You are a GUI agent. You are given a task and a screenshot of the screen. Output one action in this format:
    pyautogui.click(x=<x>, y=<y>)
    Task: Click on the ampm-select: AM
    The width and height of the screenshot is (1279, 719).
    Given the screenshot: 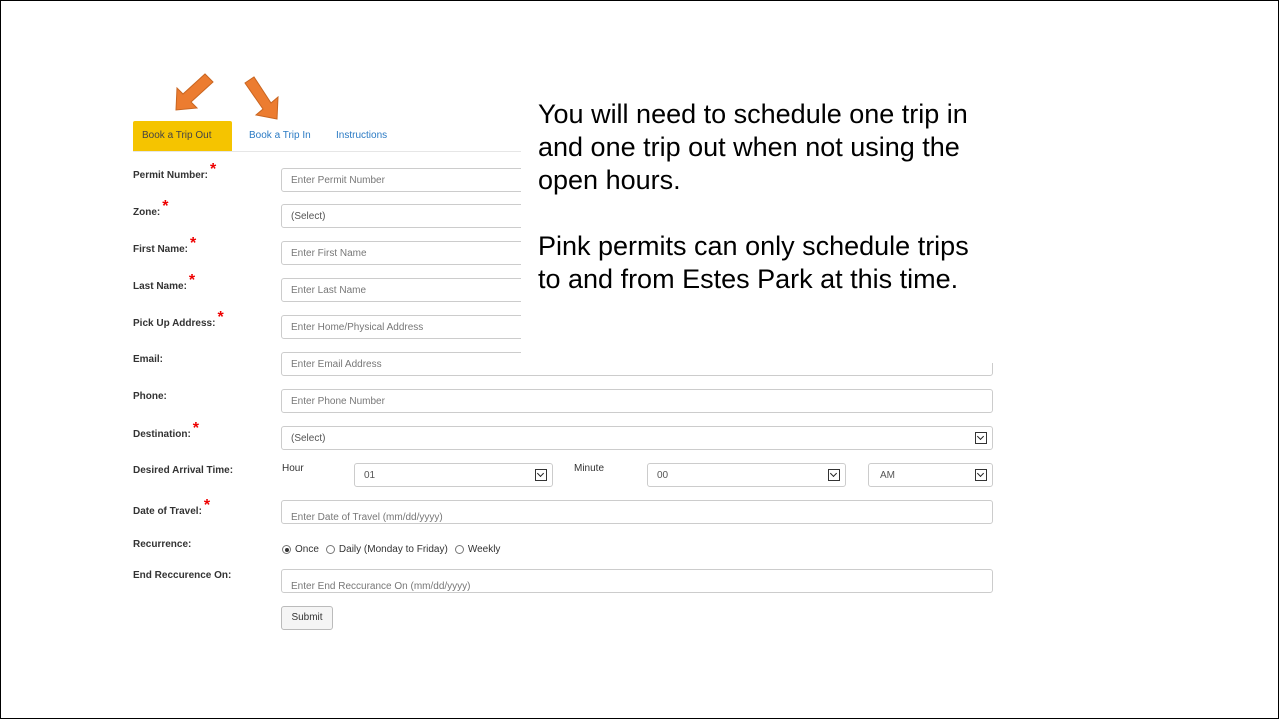 What is the action you would take?
    pyautogui.click(x=930, y=475)
    